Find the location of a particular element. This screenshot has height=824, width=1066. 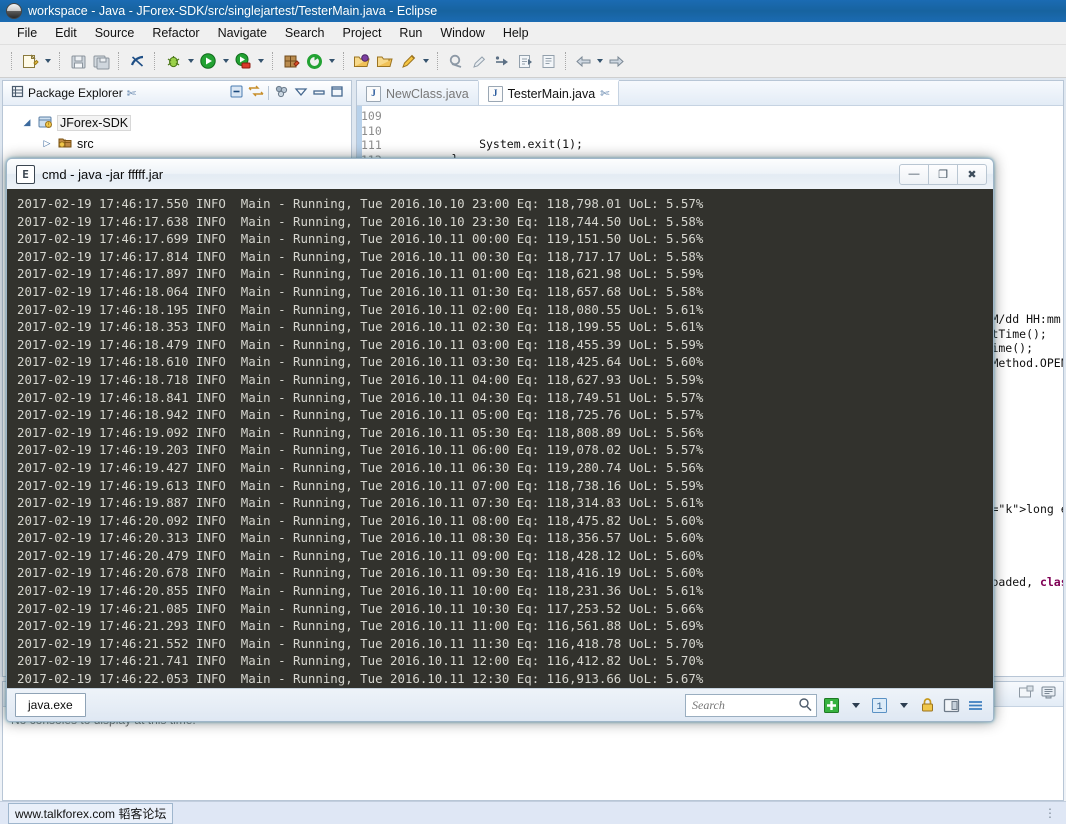

save-icon is located at coordinates (78, 61).